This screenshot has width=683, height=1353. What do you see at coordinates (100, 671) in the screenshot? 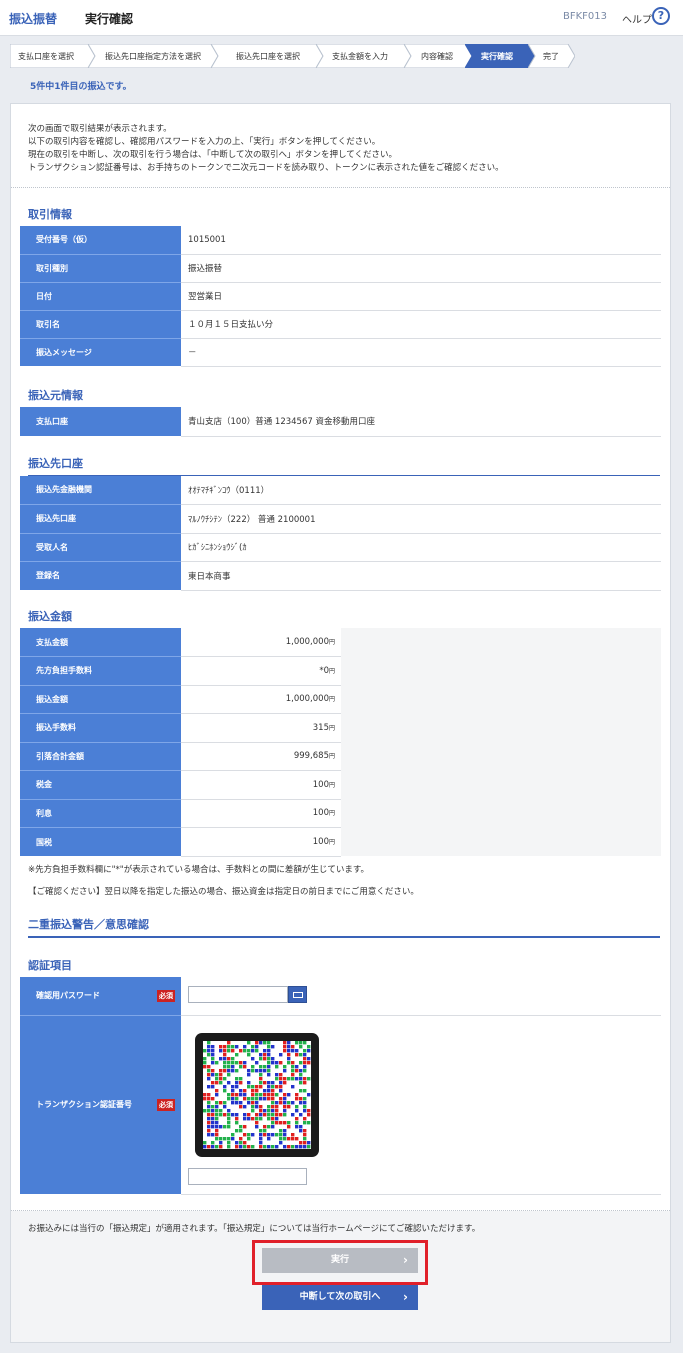
I see `row-label: 先方負担手数料` at bounding box center [100, 671].